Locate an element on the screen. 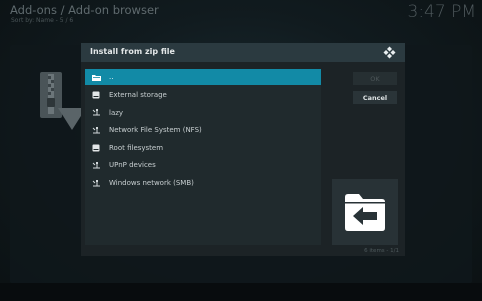  ok-button: OK is located at coordinates (375, 78).